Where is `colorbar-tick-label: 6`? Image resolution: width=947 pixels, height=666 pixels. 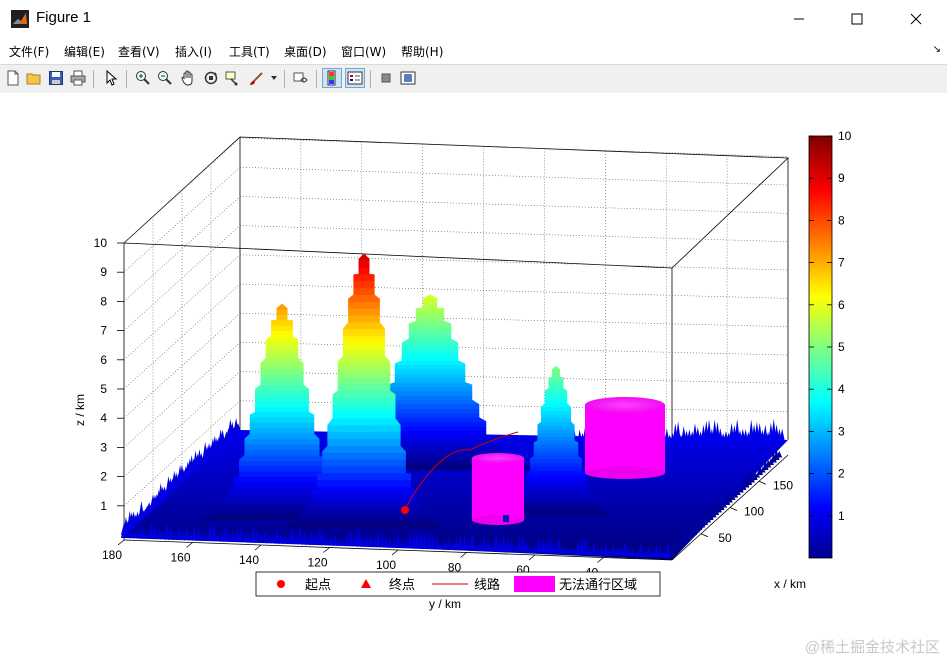
colorbar-tick-label: 6 is located at coordinates (841, 305).